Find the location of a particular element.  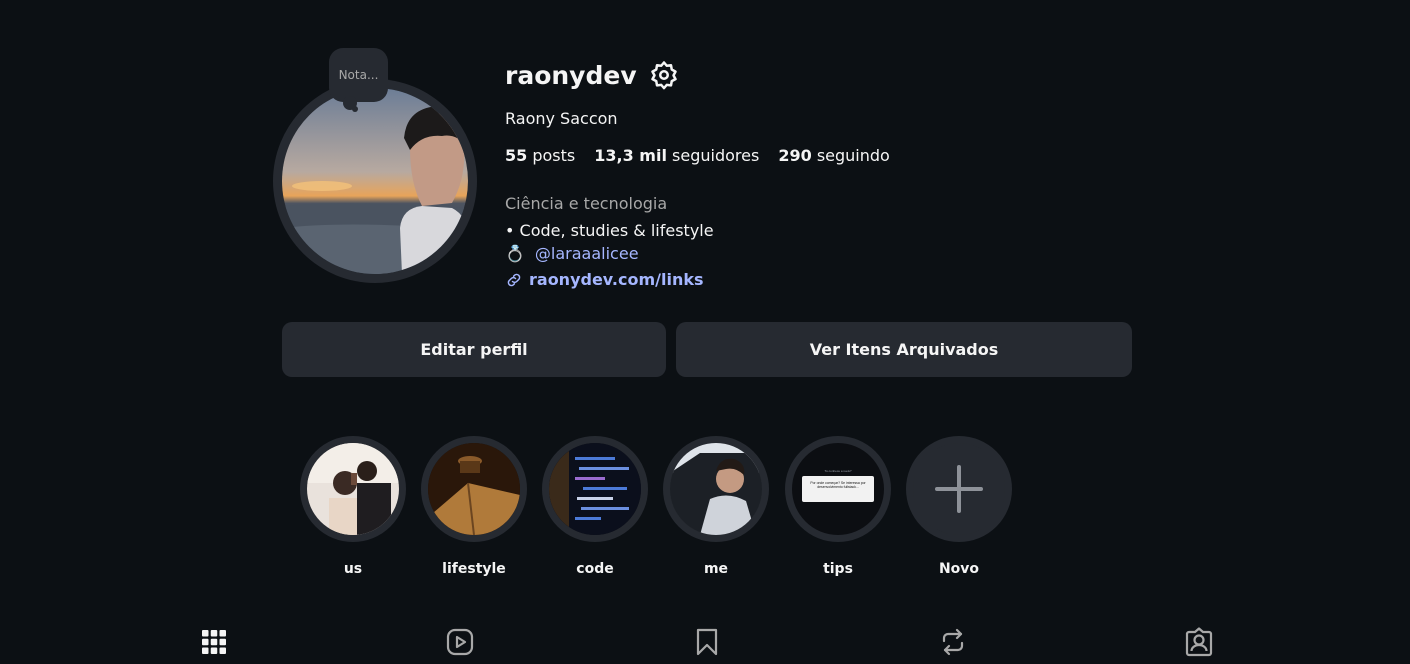

note-tail-small is located at coordinates (355, 109).